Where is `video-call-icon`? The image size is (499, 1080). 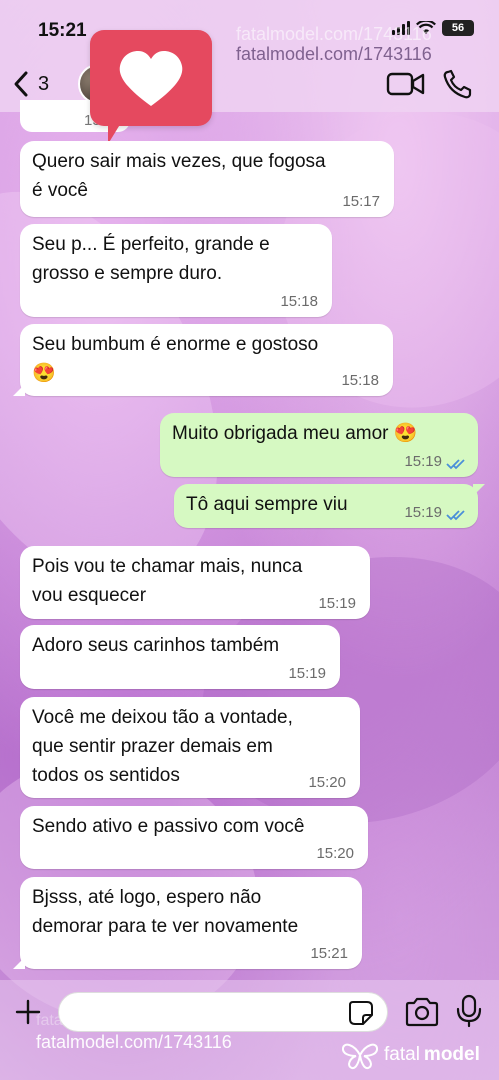
video-call-icon is located at coordinates (406, 84).